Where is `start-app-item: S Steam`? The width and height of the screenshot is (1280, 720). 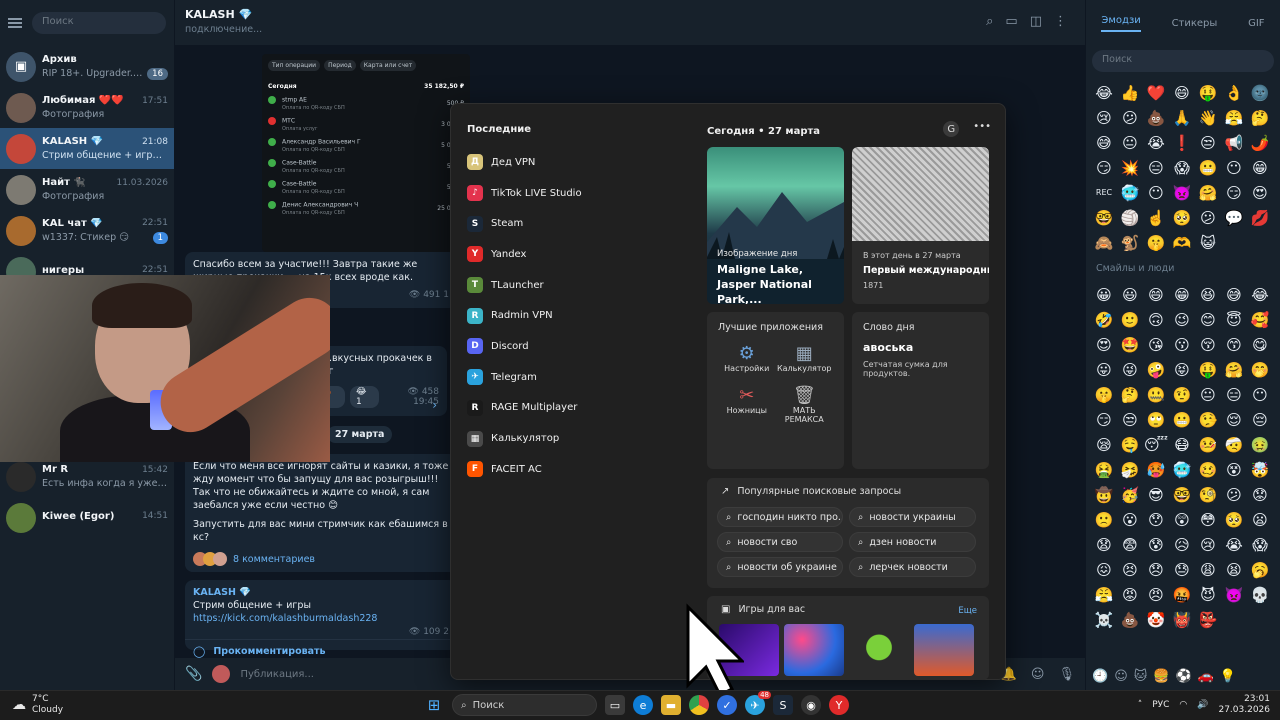 start-app-item: S Steam is located at coordinates (577, 223).